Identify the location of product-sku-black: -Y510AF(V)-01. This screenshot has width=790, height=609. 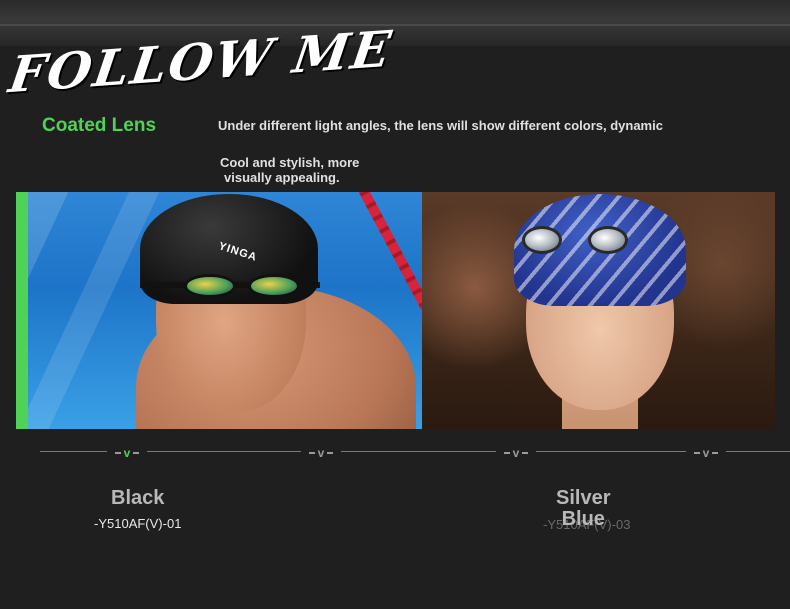
(138, 523).